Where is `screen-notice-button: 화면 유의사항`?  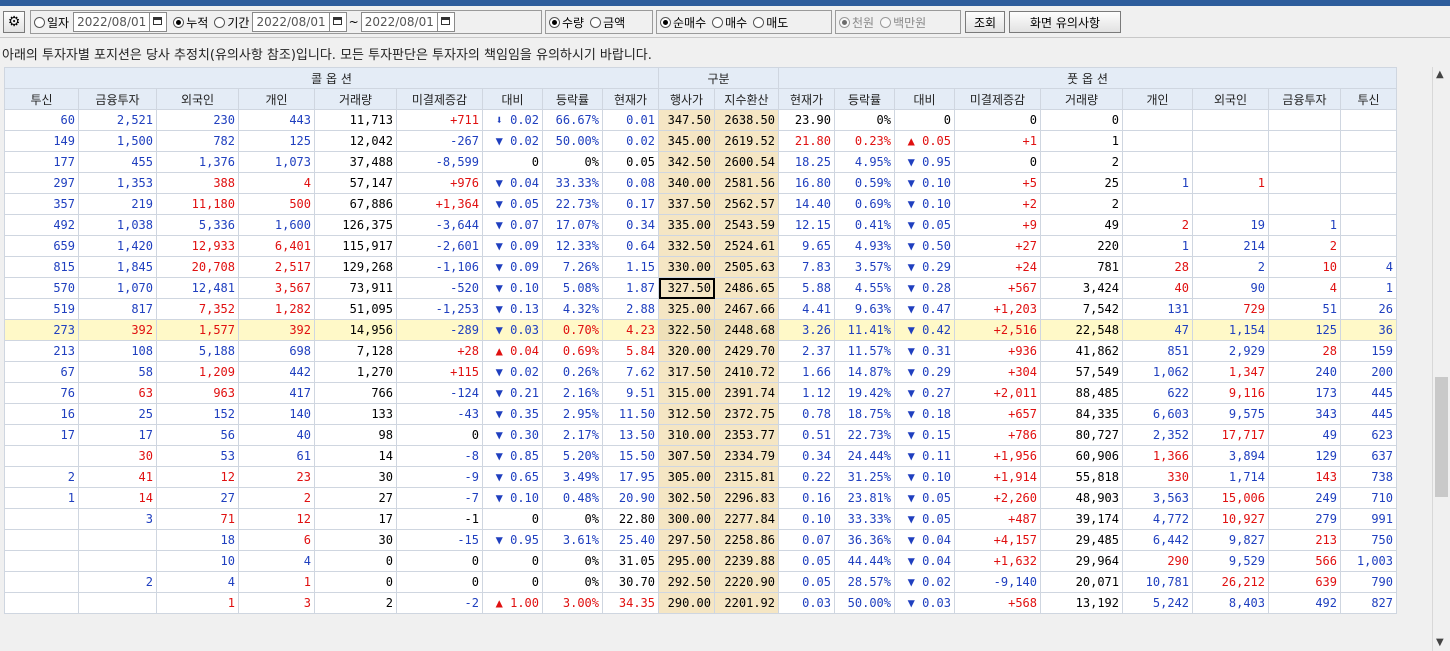
screen-notice-button: 화면 유의사항 is located at coordinates (1065, 22).